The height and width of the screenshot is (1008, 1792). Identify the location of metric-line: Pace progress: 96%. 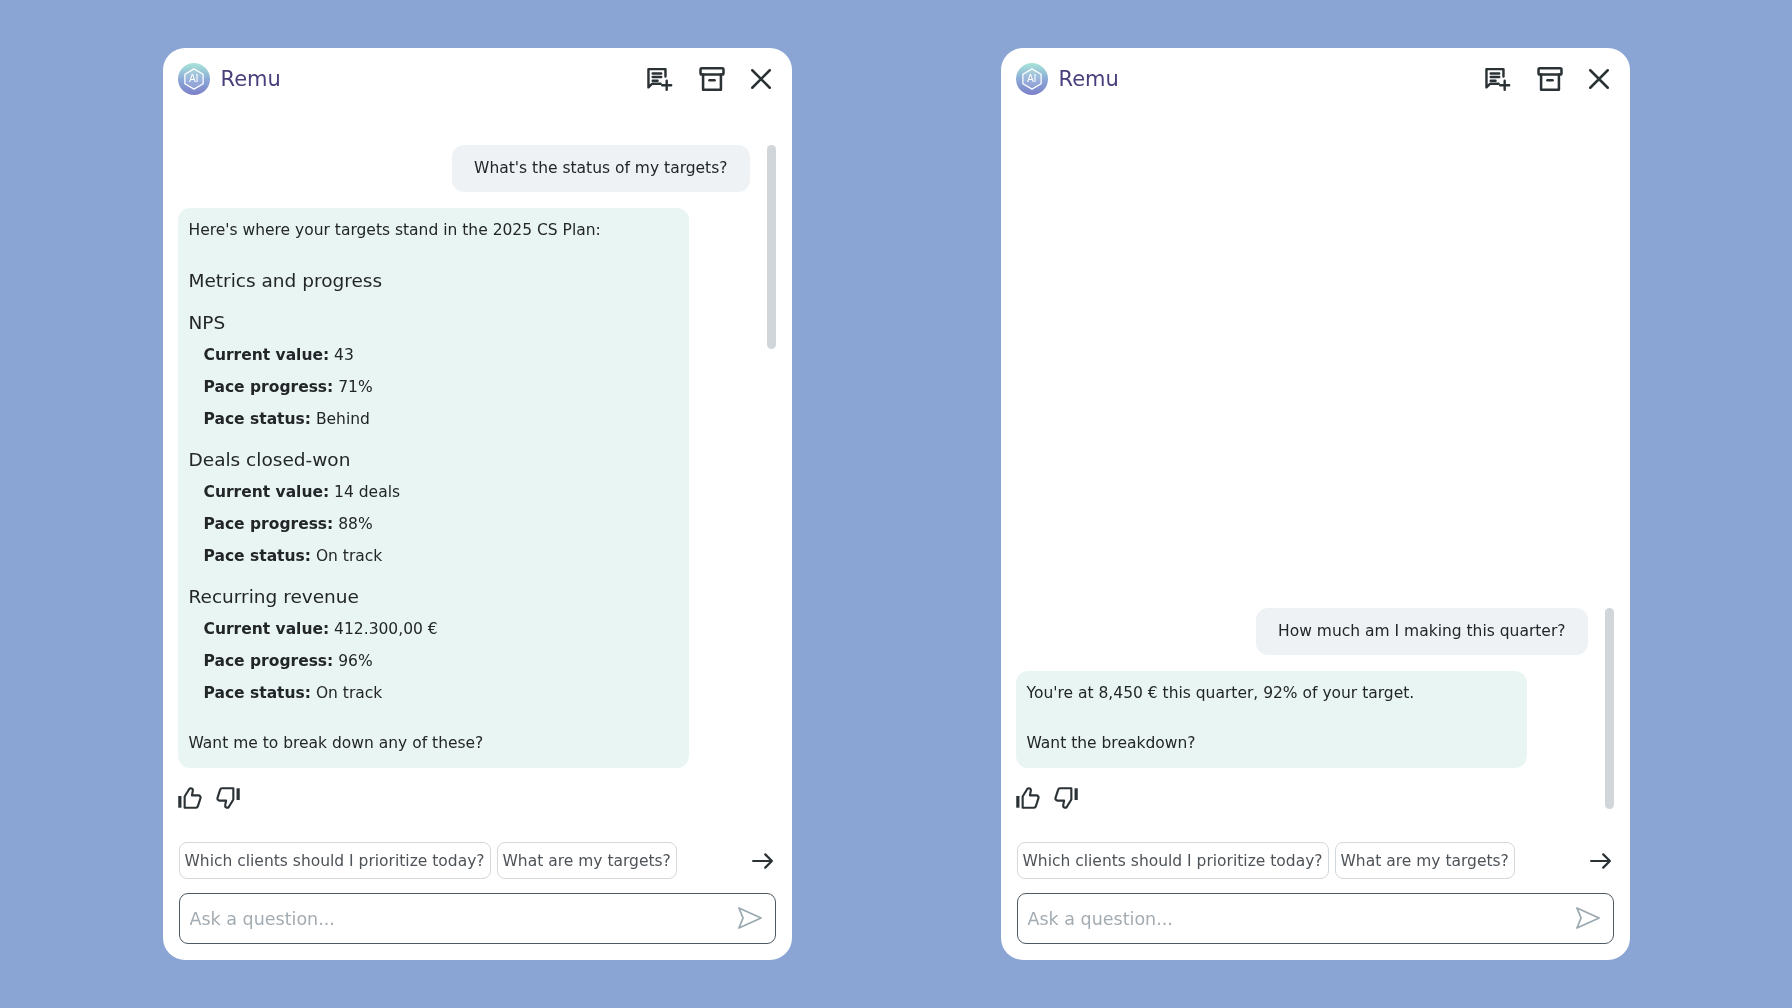
(288, 661).